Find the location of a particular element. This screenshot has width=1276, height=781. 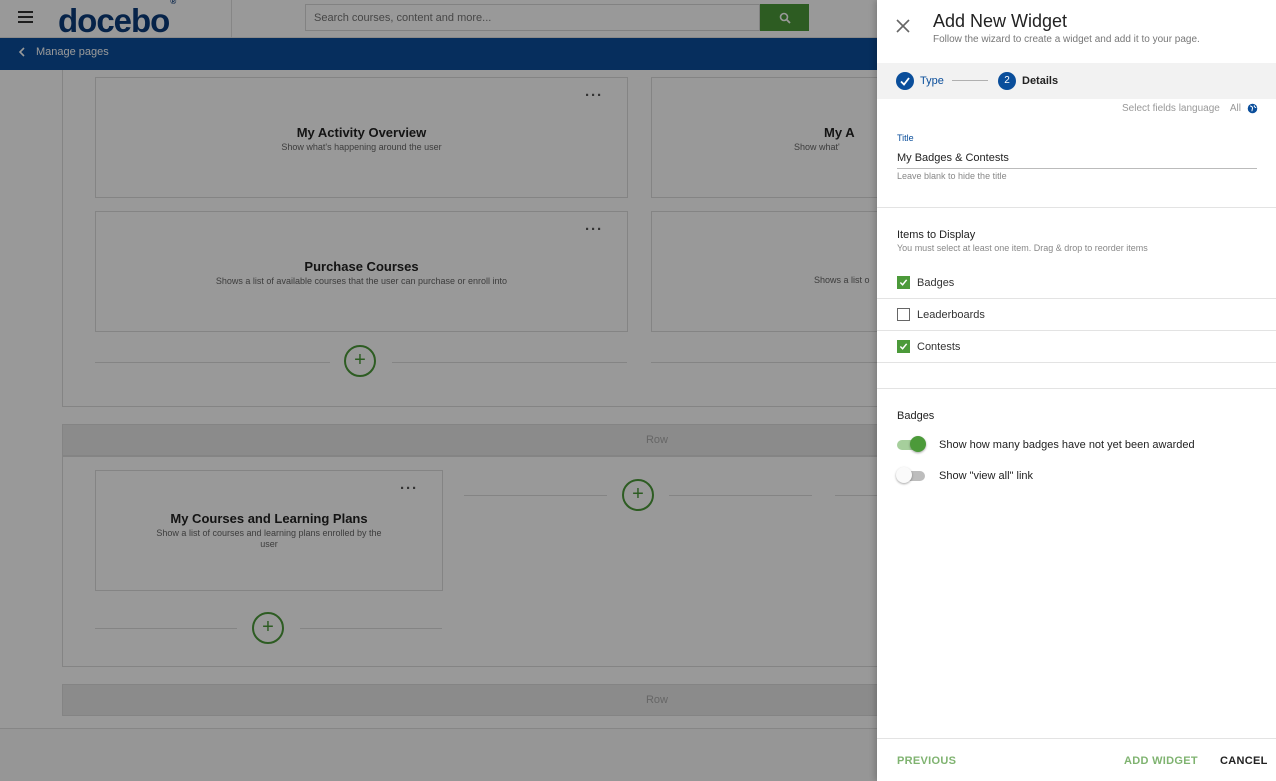

language-label: Select fields language is located at coordinates (1171, 108).